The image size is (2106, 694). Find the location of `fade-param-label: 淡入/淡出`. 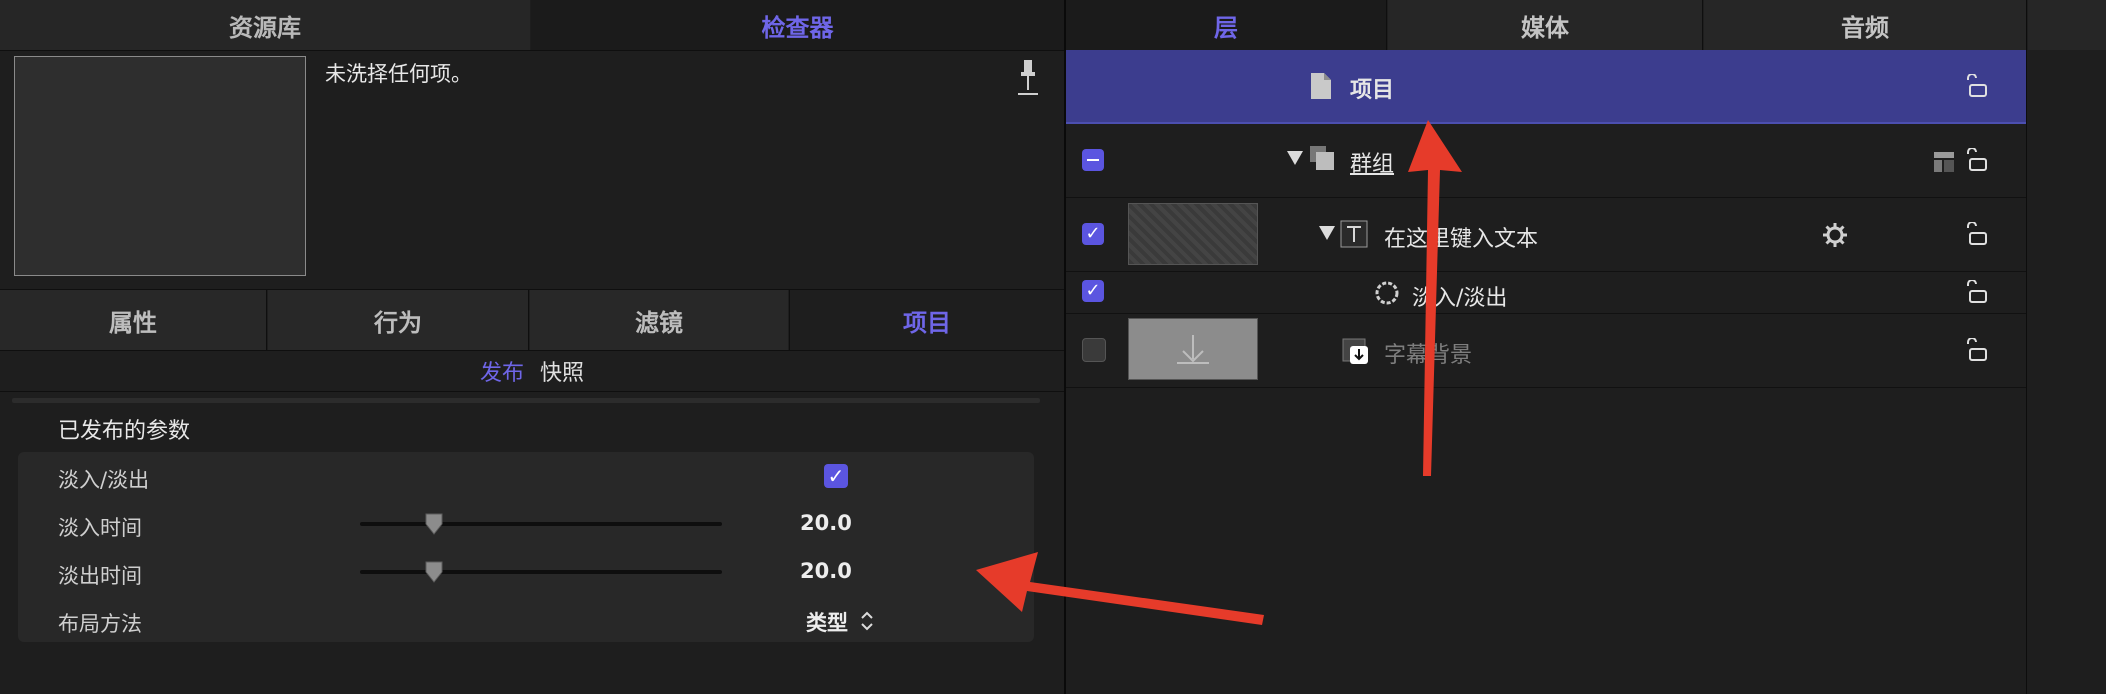

fade-param-label: 淡入/淡出 is located at coordinates (104, 480).